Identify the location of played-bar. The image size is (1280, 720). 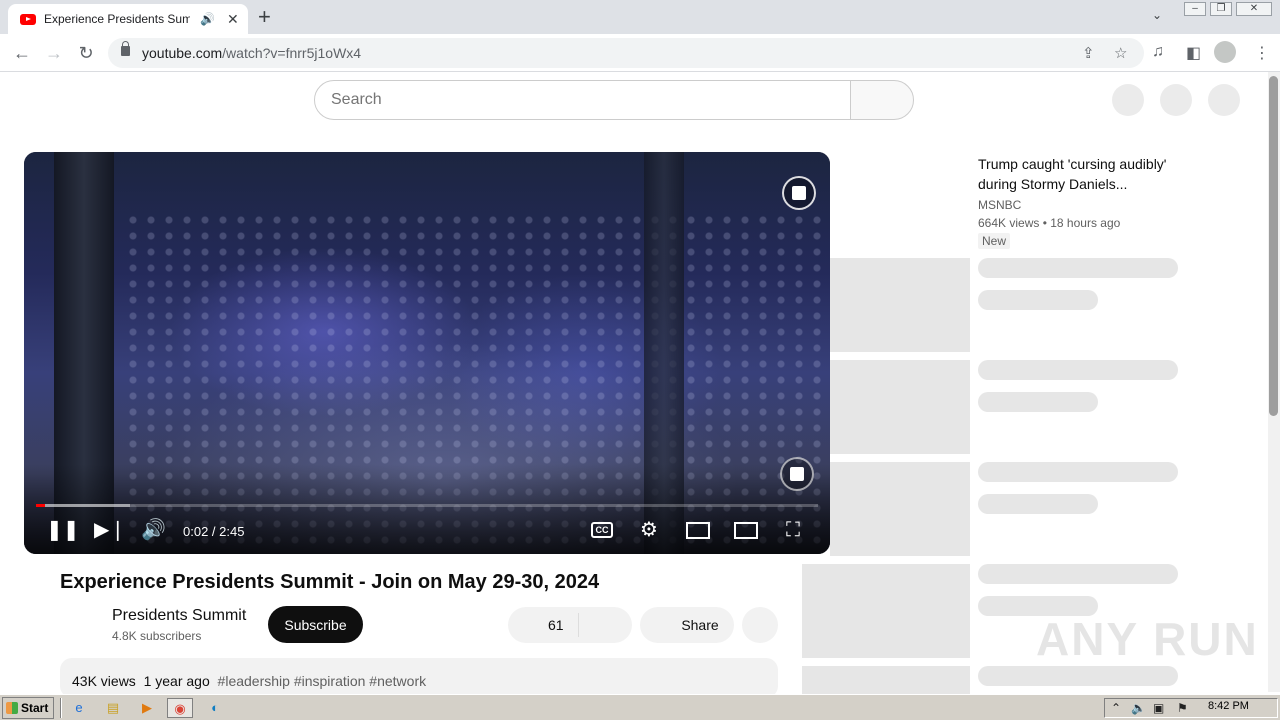
(41, 505).